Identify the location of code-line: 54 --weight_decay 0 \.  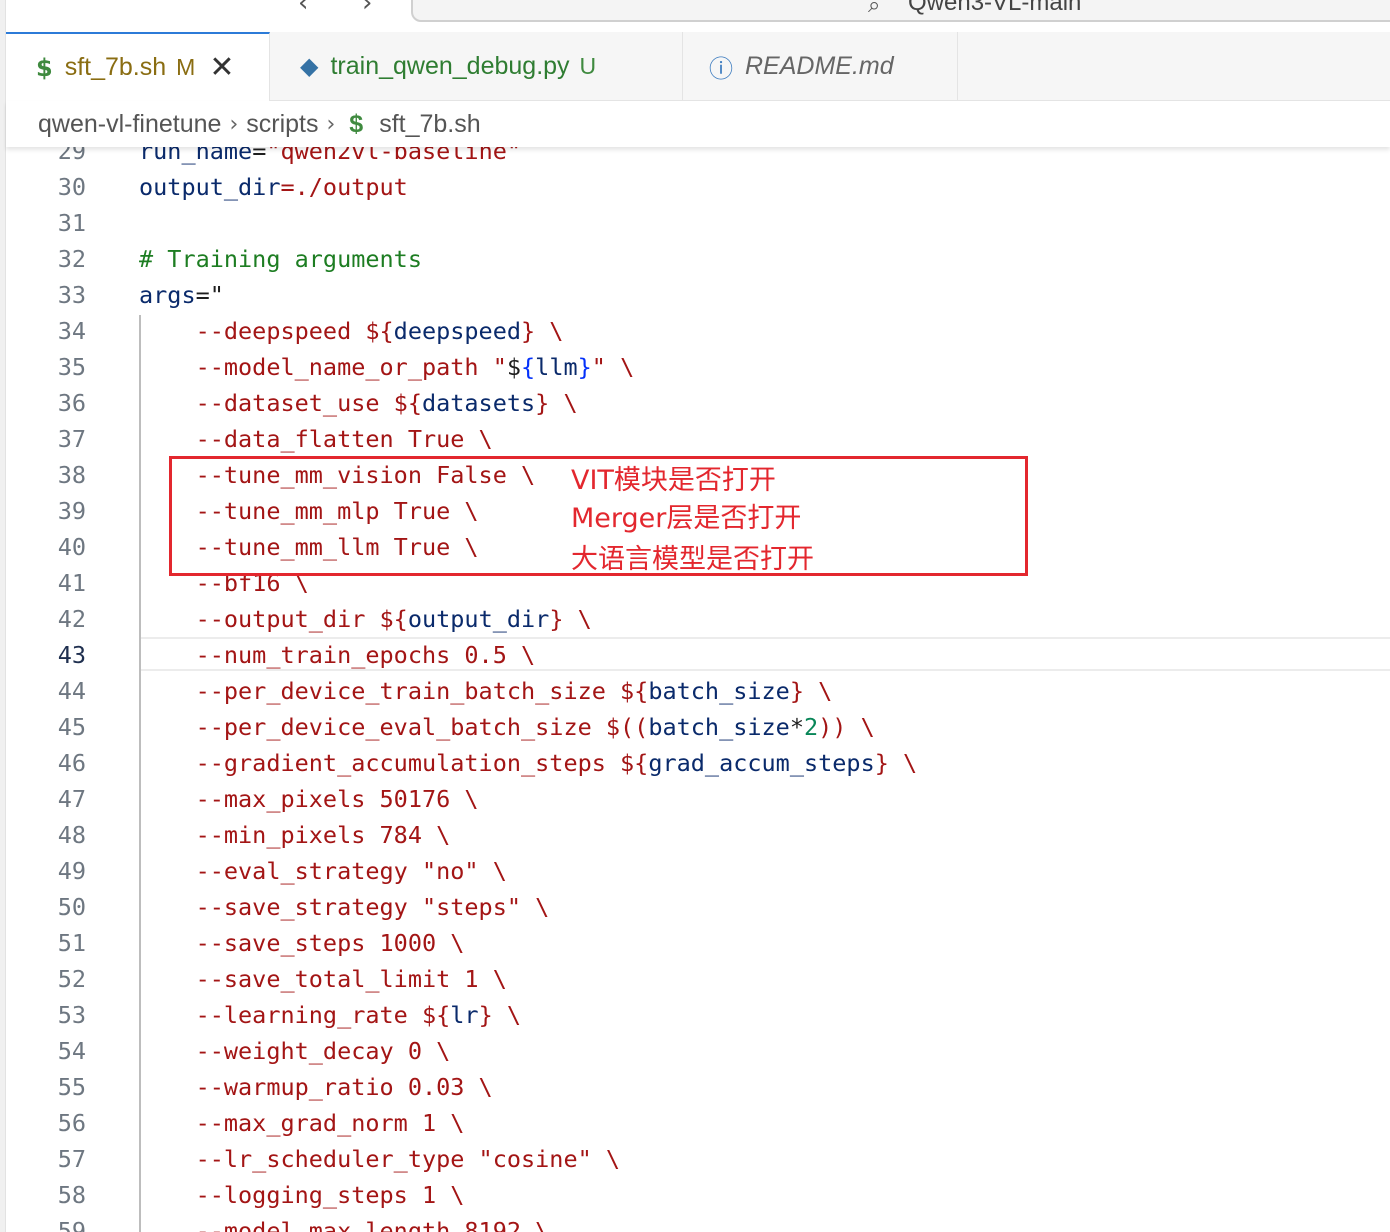
(698, 1051).